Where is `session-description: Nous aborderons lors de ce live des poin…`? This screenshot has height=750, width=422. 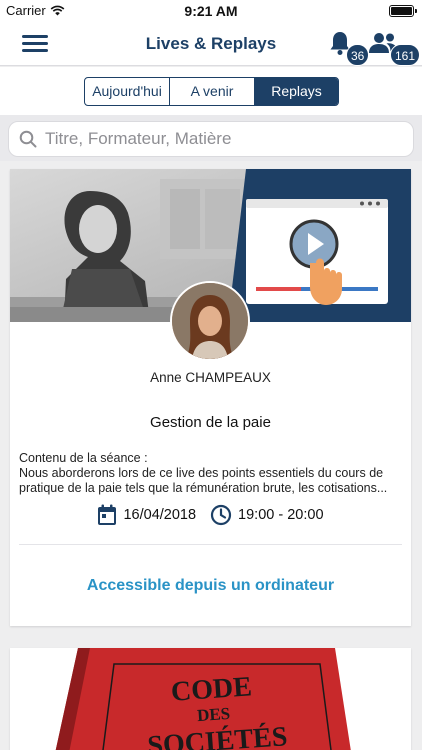
session-description: Nous aborderons lors de ce live des poin… is located at coordinates (203, 480).